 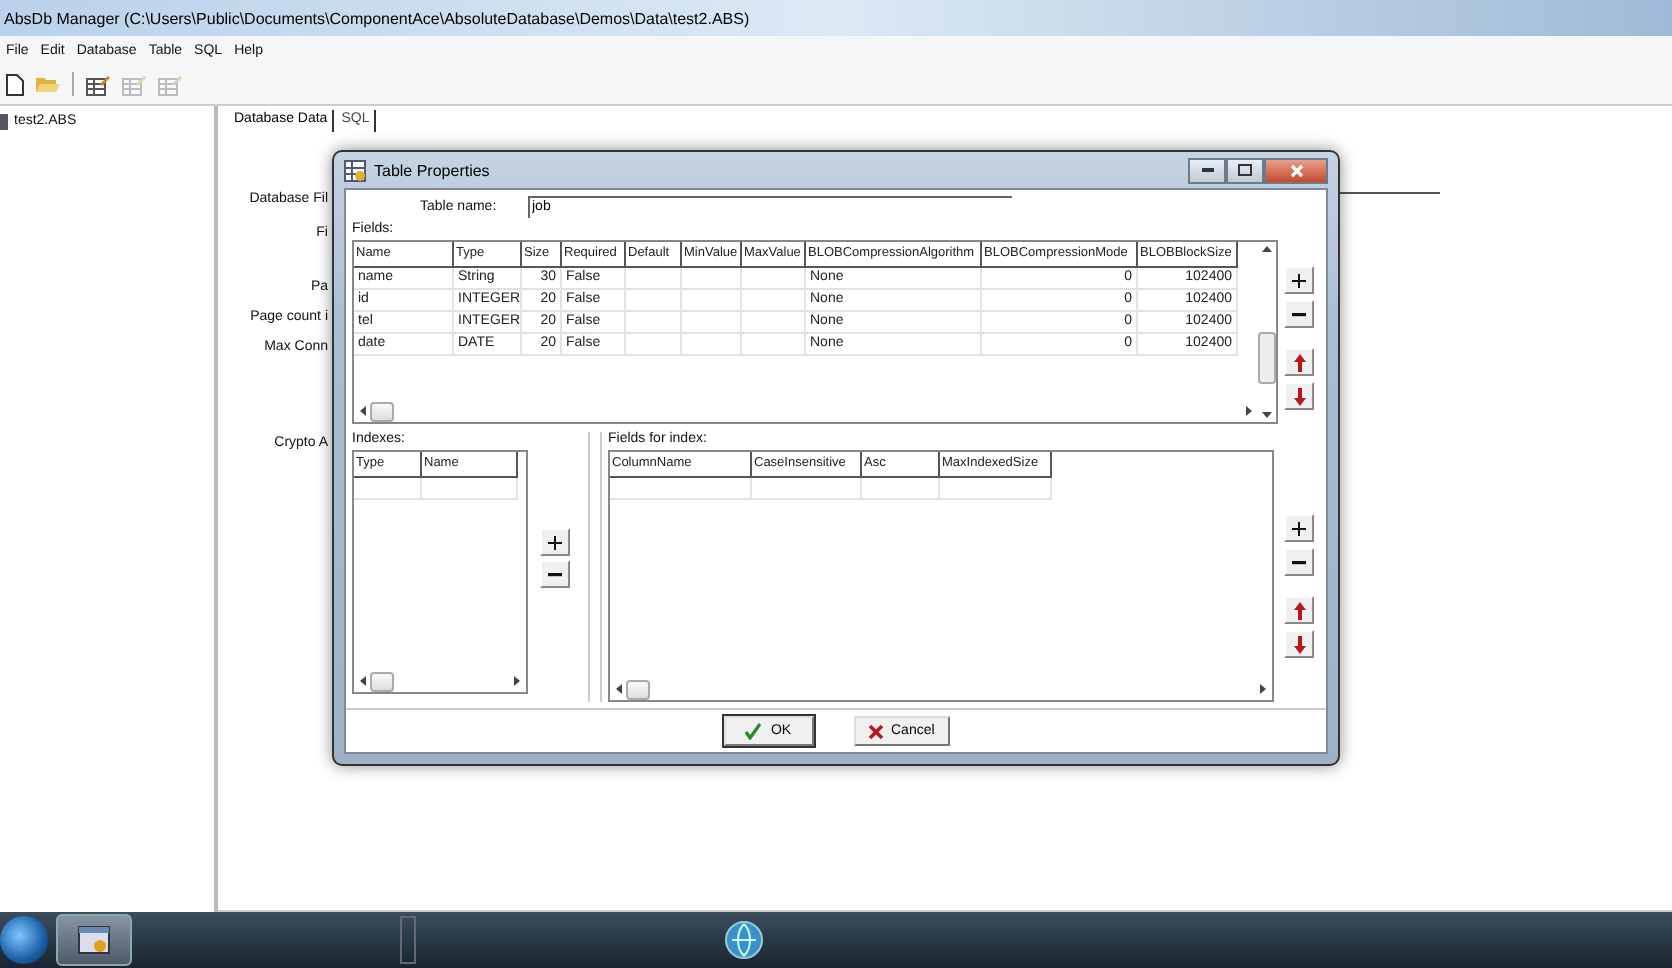 I want to click on scroll-control, so click(x=408, y=940).